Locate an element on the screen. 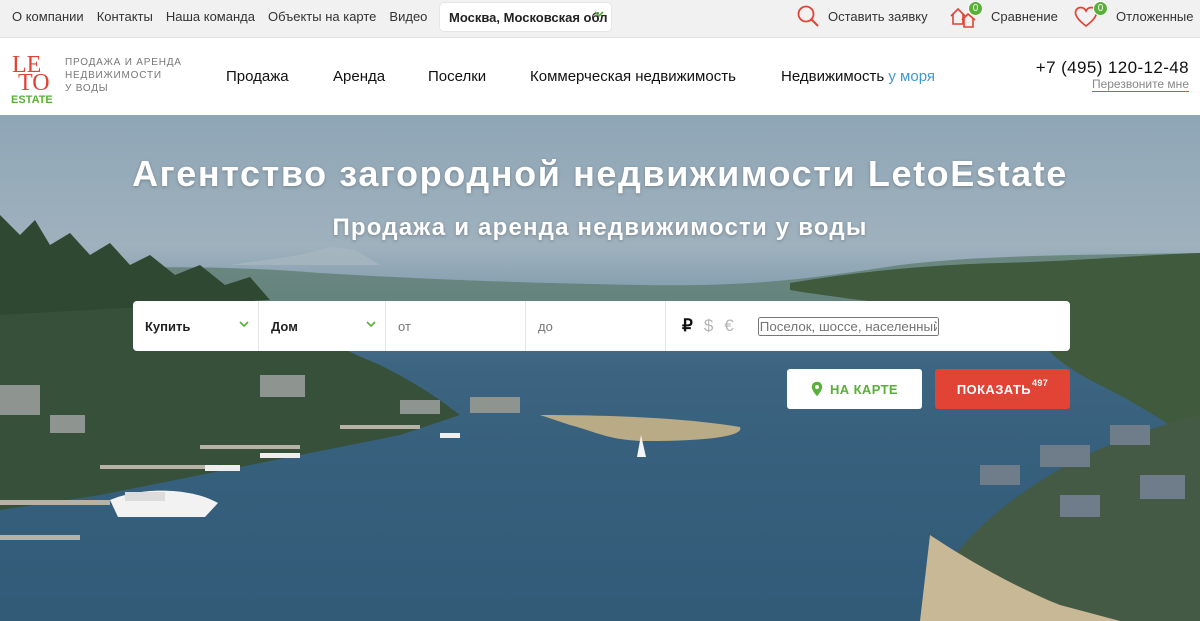 This screenshot has height=621, width=1200. top-link-video: Видео is located at coordinates (408, 16).